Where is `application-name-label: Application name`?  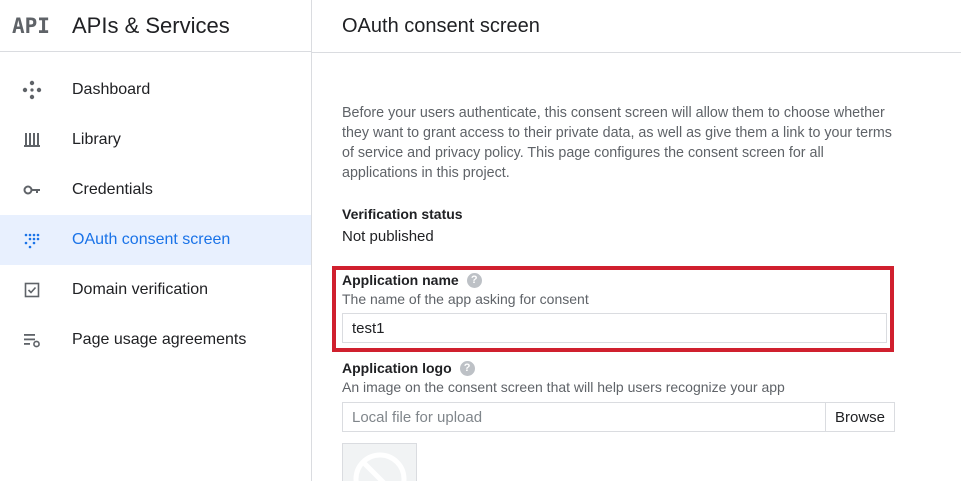 application-name-label: Application name is located at coordinates (400, 280).